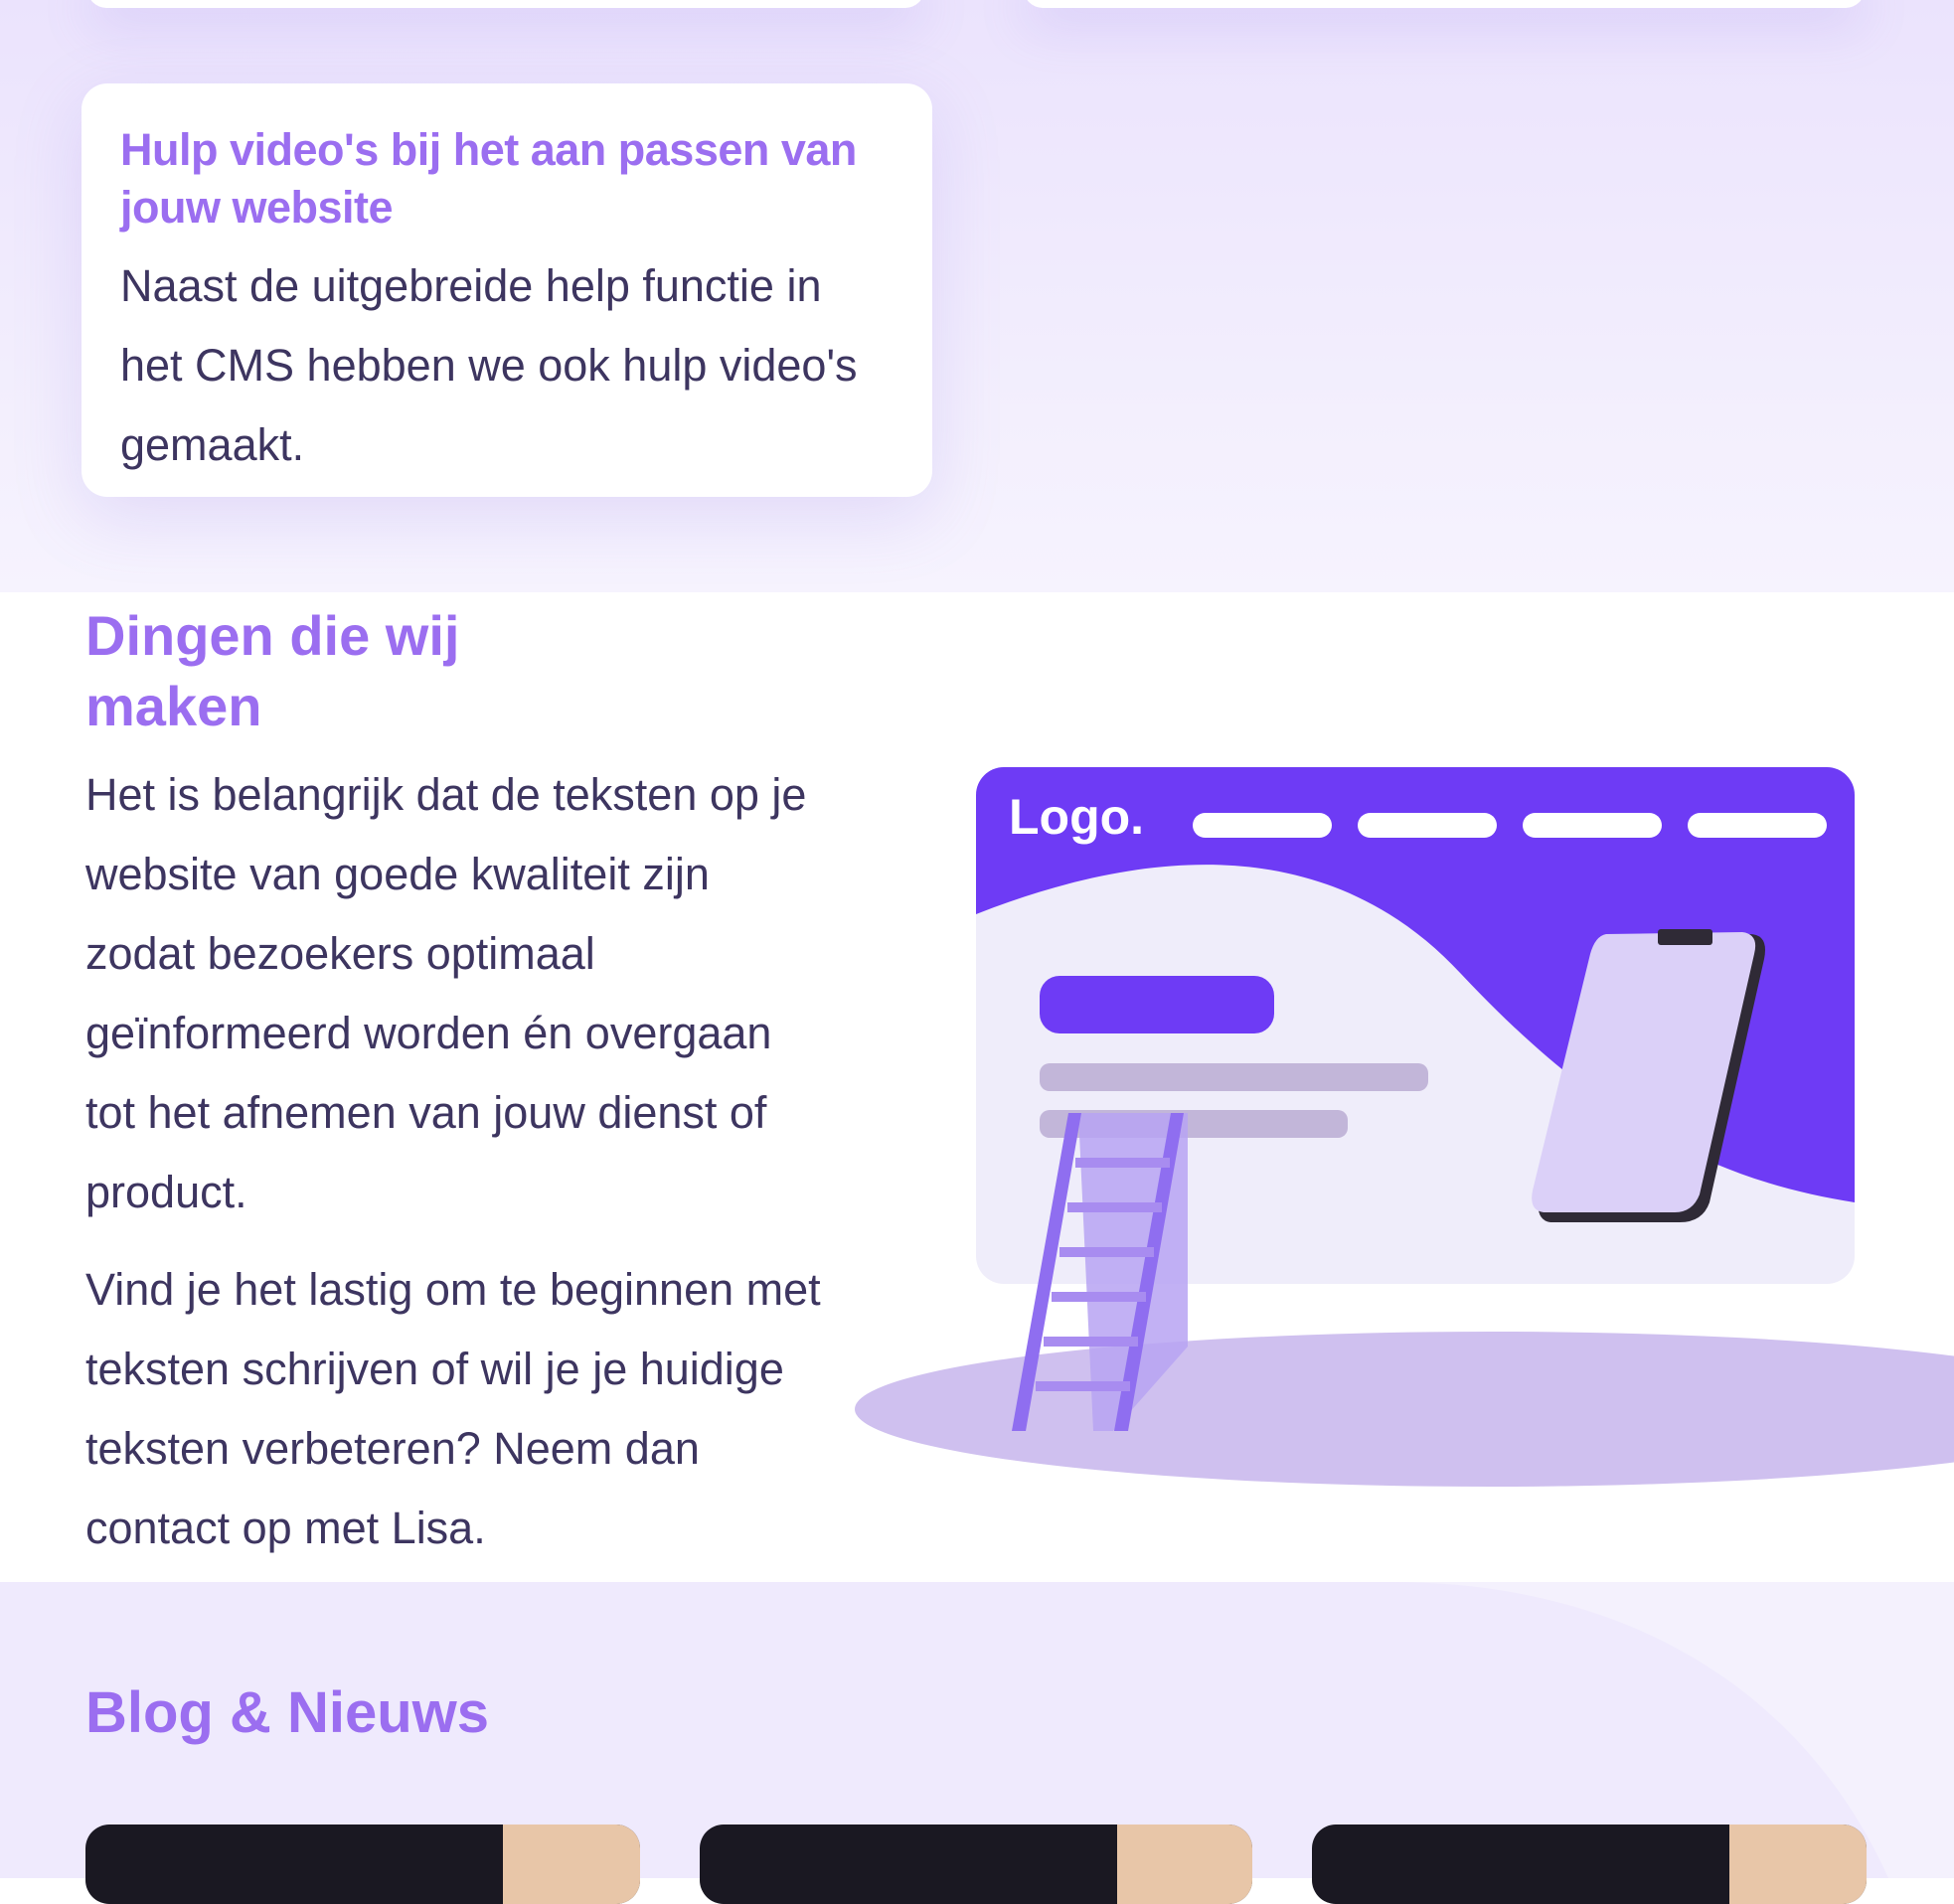 The image size is (1954, 1904). Describe the element at coordinates (1076, 817) in the screenshot. I see `logo-text: Logo.` at that location.